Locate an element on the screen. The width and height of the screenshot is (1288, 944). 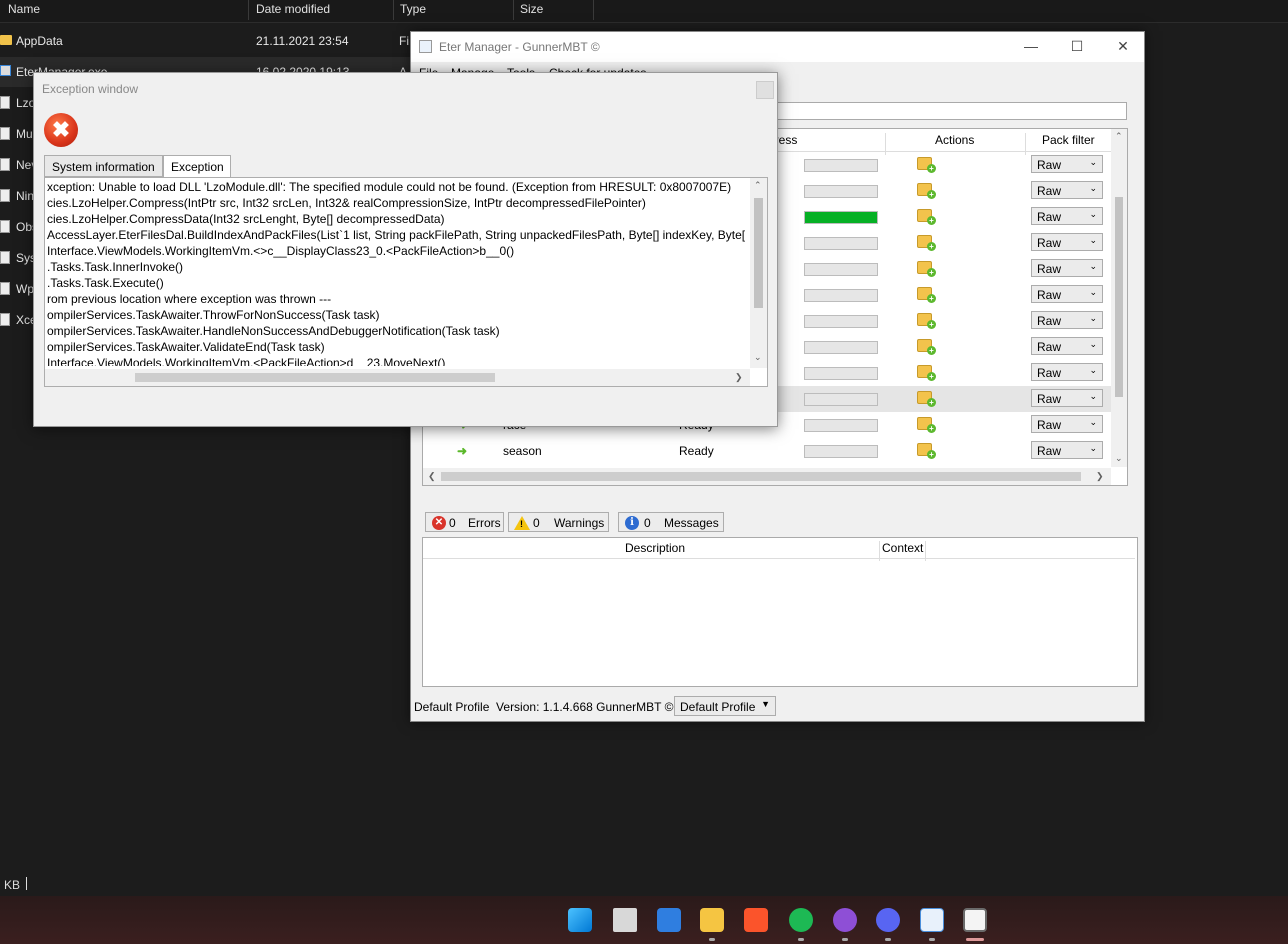
file-name: Wp is located at coordinates (25, 289).